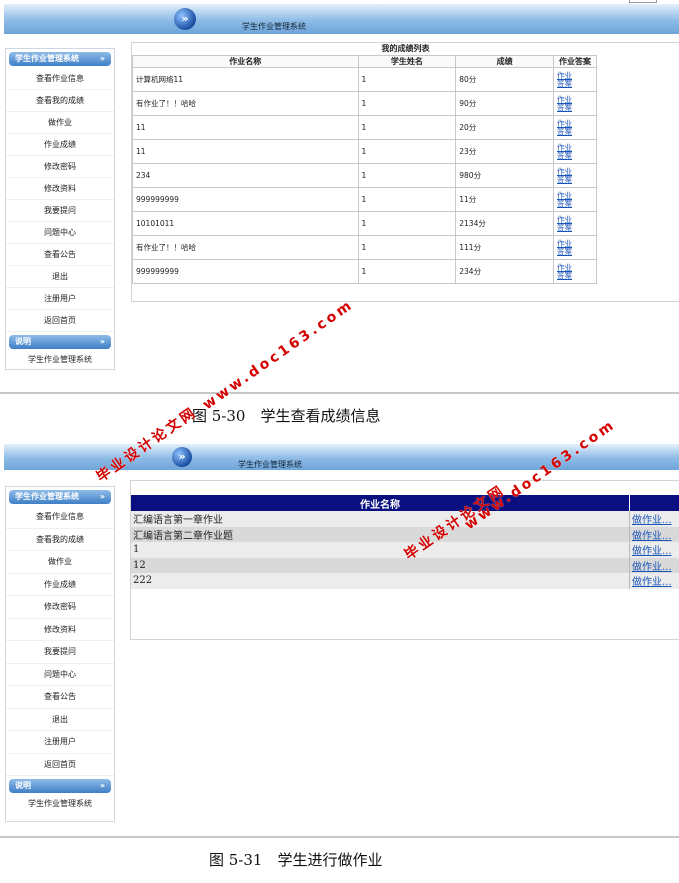  What do you see at coordinates (407, 61) in the screenshot?
I see `col-student-name: 学生姓名` at bounding box center [407, 61].